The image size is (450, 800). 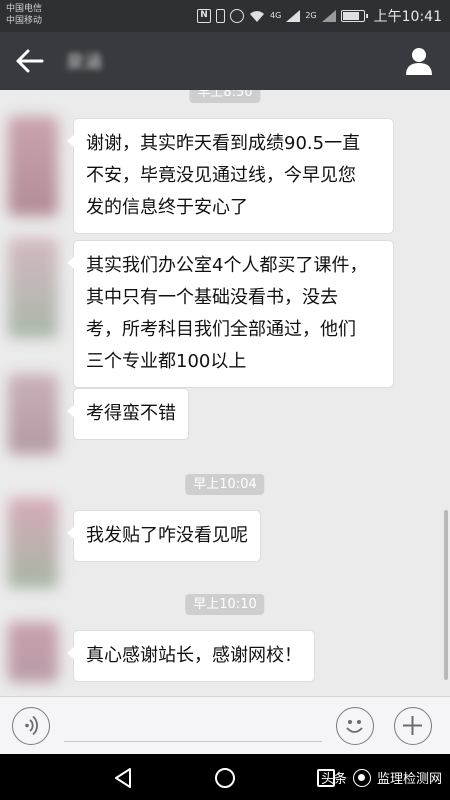 I want to click on message-bubble: 考得蛮不错, so click(x=128, y=414).